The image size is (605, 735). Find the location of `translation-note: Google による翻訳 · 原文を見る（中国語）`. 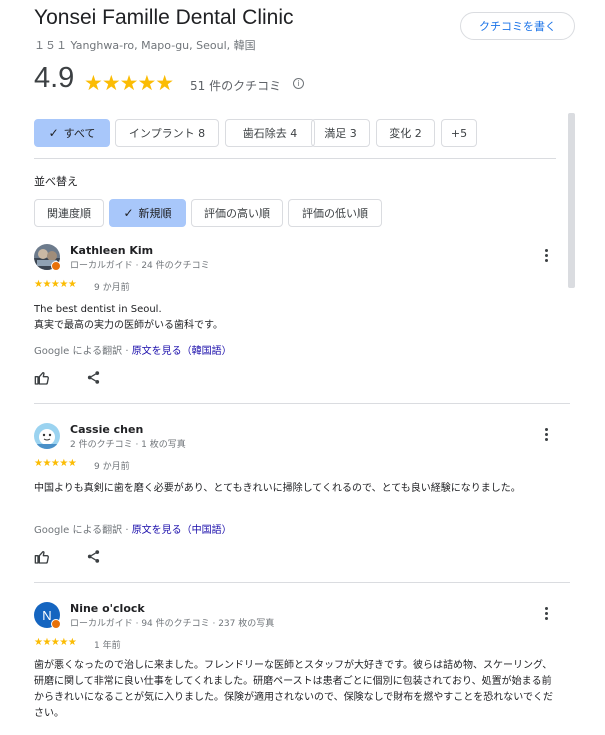

translation-note: Google による翻訳 · 原文を見る（中国語） is located at coordinates (133, 530).